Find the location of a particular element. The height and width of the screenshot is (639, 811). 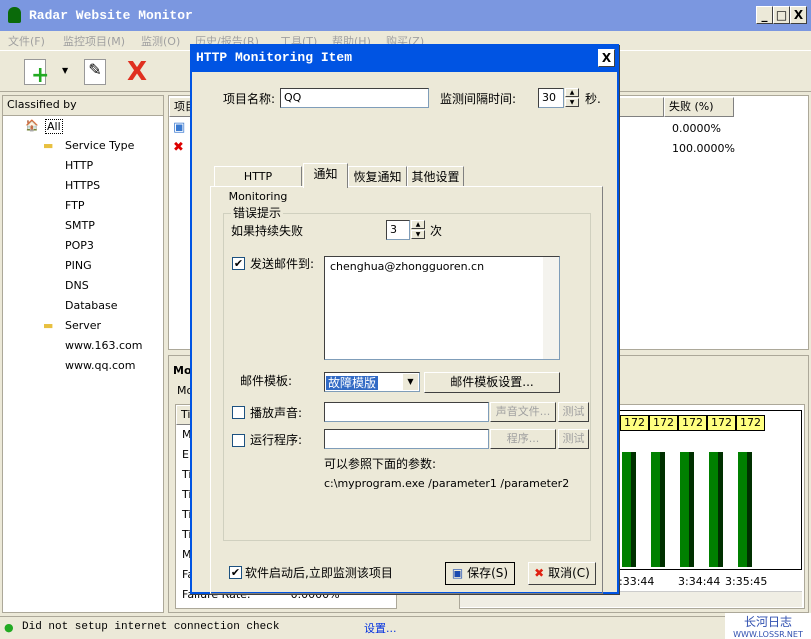

delete-icon: X is located at coordinates (137, 72).